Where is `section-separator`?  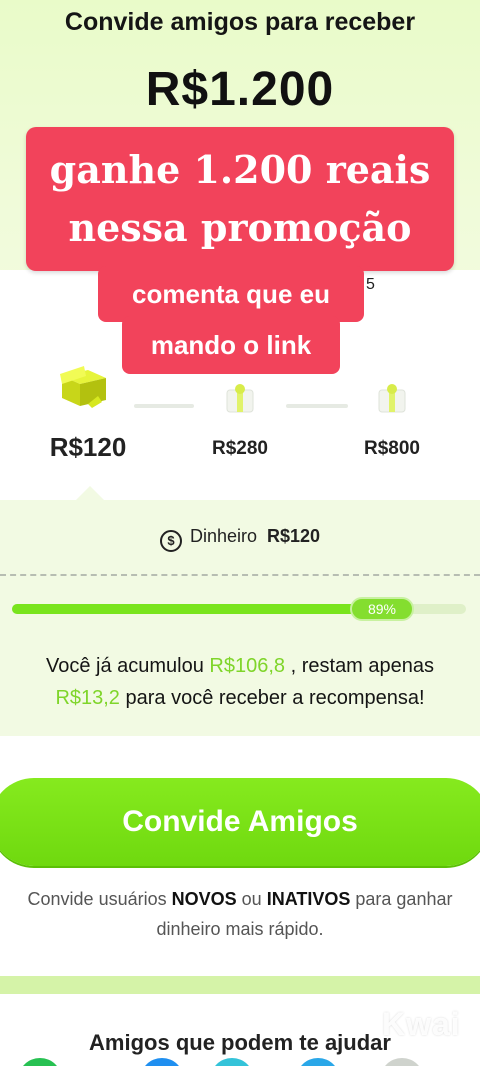 section-separator is located at coordinates (240, 985).